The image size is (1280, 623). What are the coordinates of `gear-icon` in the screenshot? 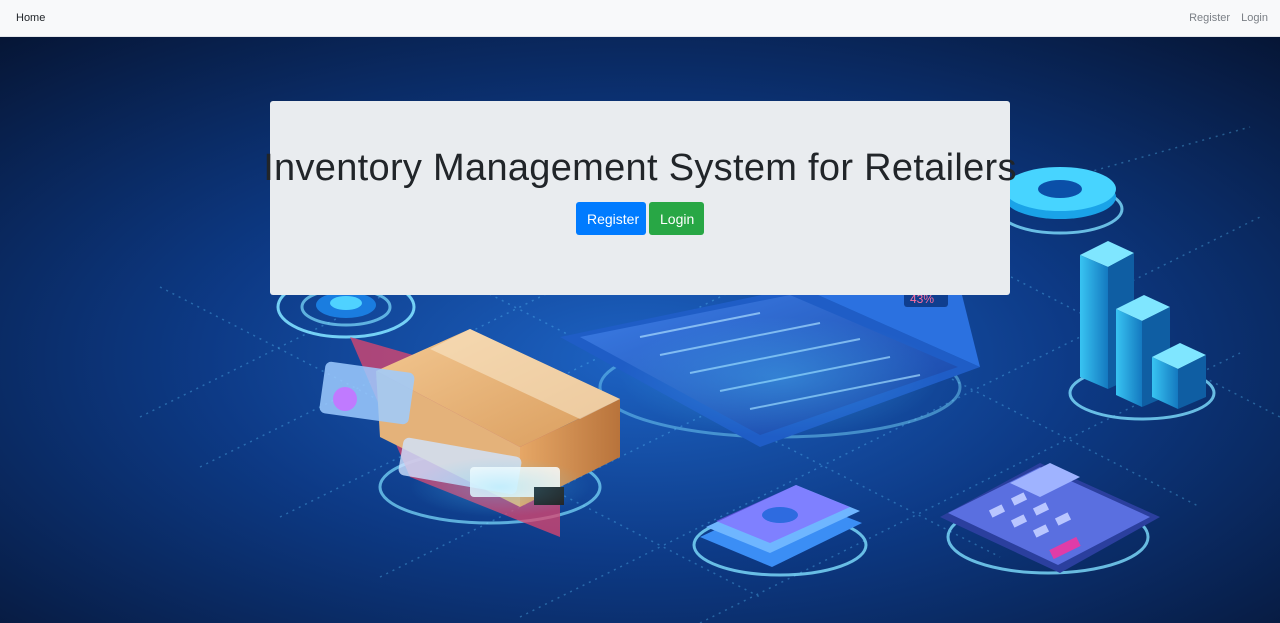 It's located at (1060, 193).